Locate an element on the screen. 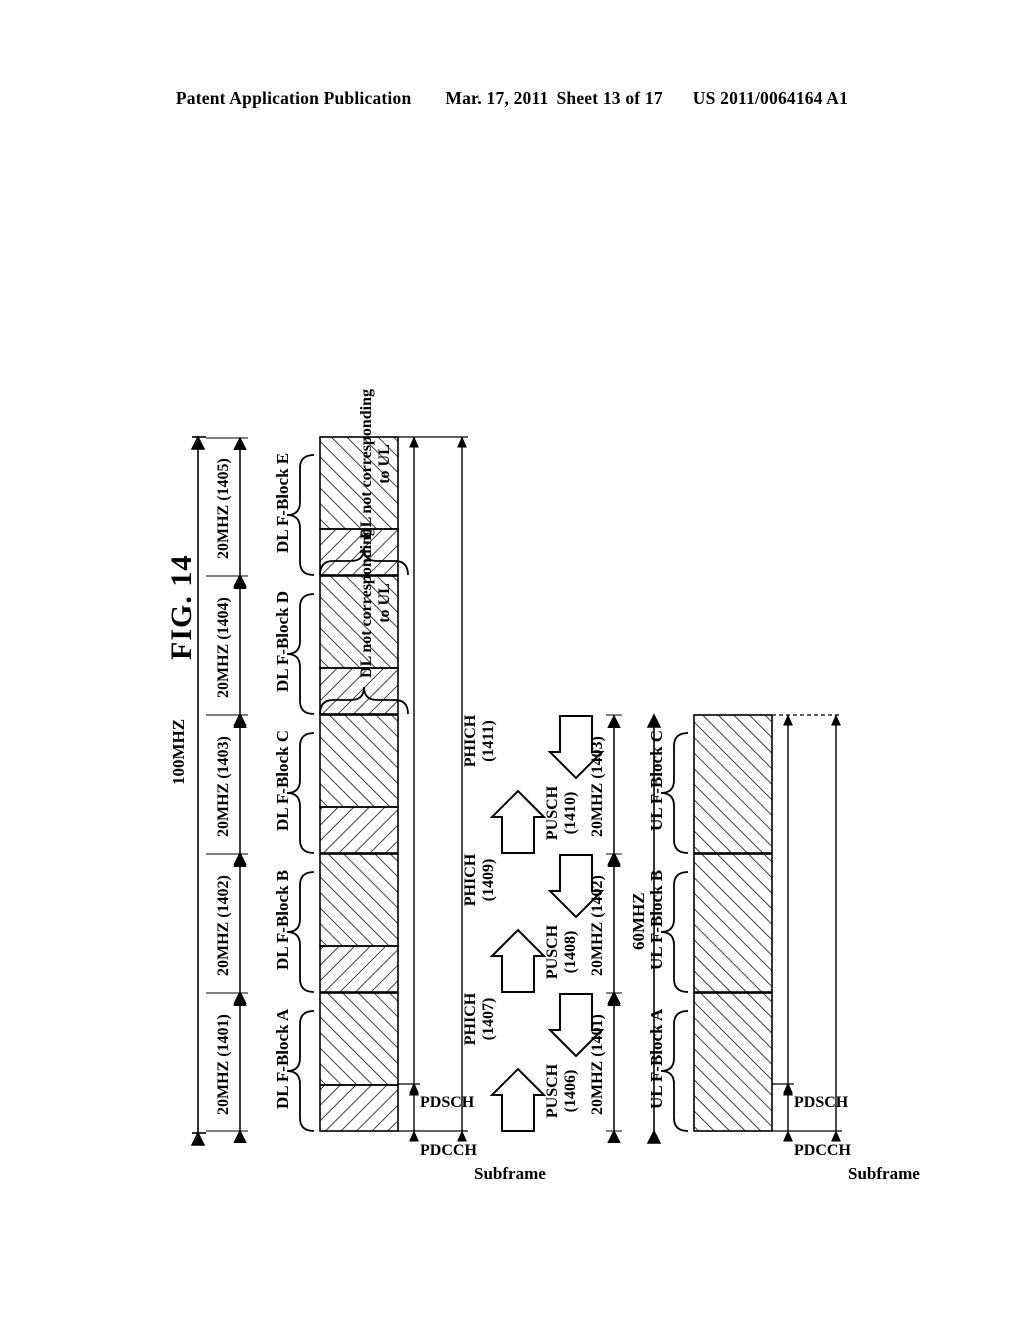  pusch-ref-1408: (1408) is located at coordinates (570, 952).